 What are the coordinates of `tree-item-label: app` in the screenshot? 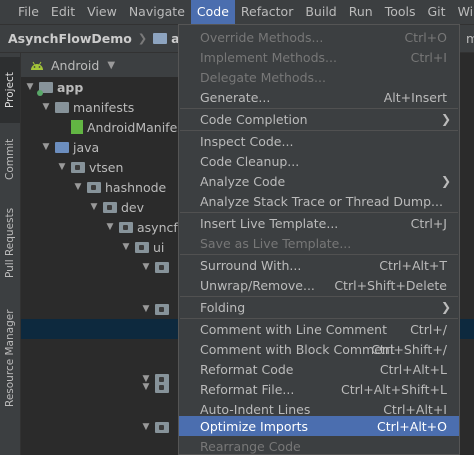 It's located at (70, 87).